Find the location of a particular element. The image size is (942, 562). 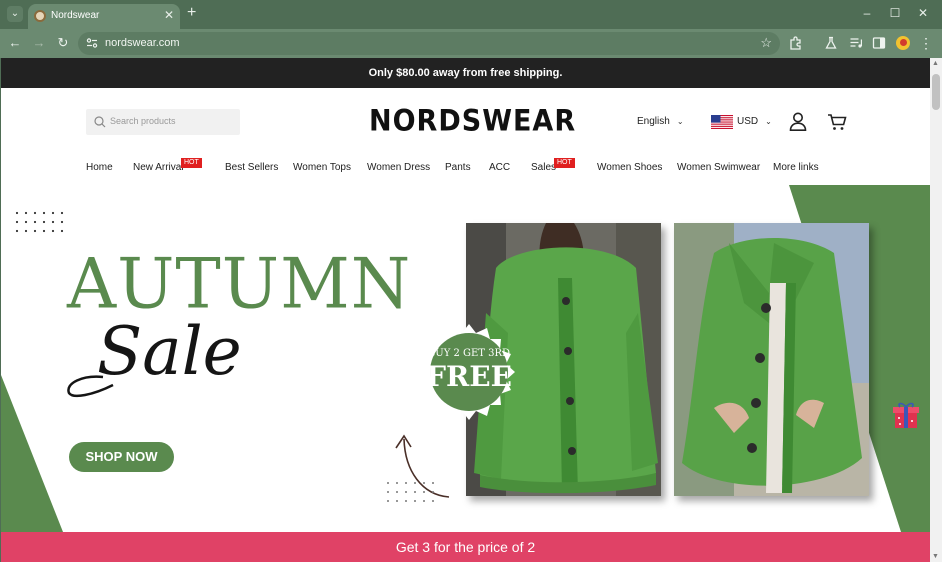

nav-acc: ACC is located at coordinates (499, 167).